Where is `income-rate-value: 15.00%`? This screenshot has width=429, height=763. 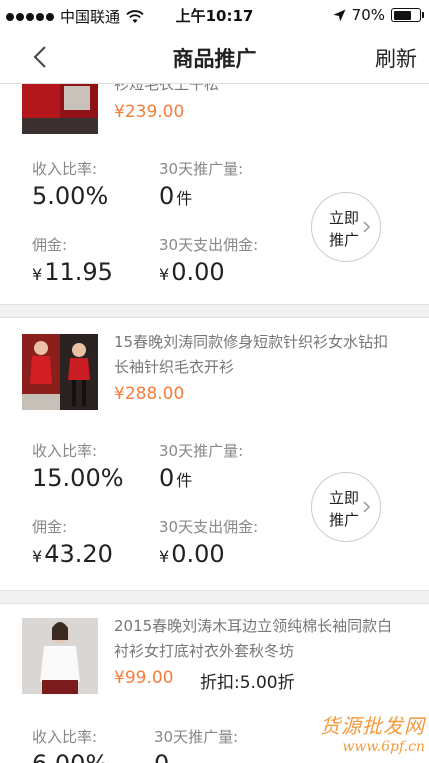 income-rate-value: 15.00% is located at coordinates (78, 478).